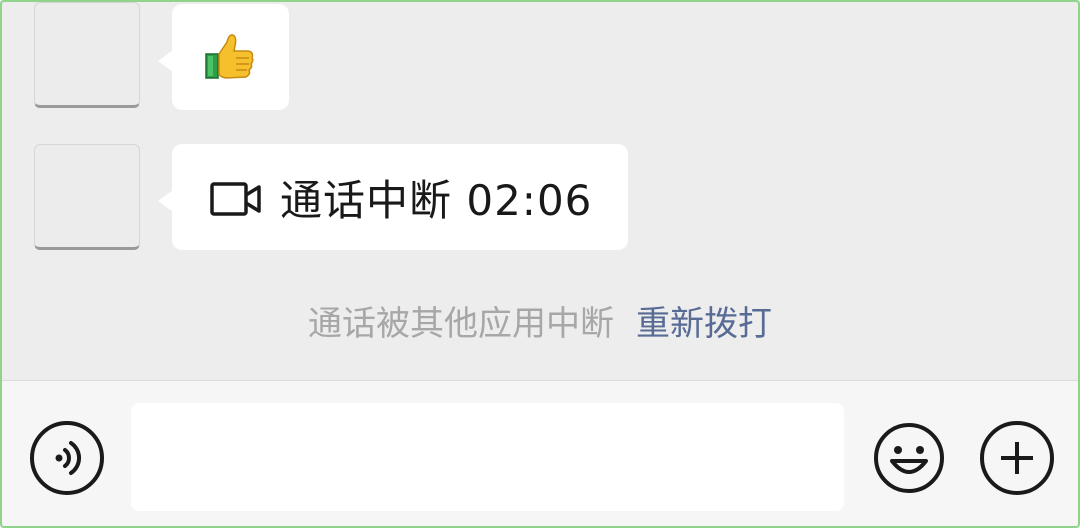 The height and width of the screenshot is (528, 1080). I want to click on voice-icon, so click(68, 458).